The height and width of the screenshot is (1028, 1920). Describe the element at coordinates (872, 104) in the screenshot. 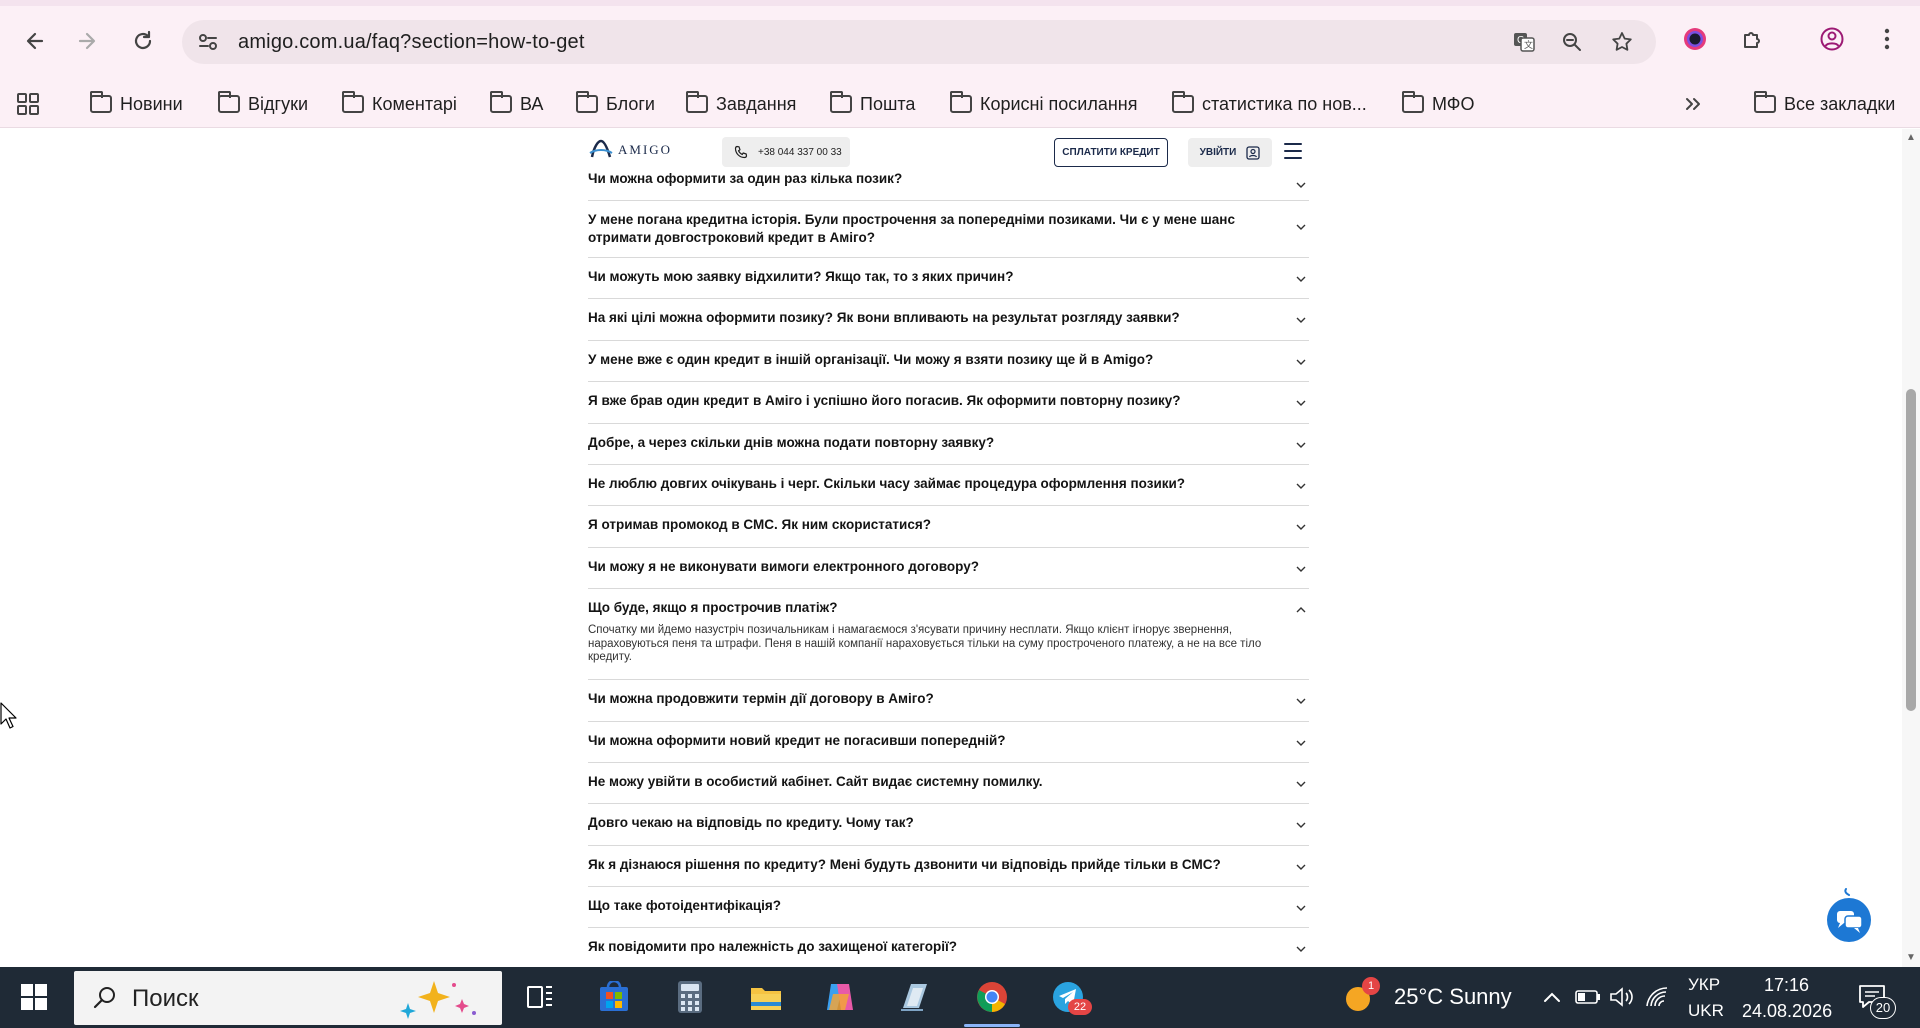

I see `bookmark-folder: Пошта` at that location.